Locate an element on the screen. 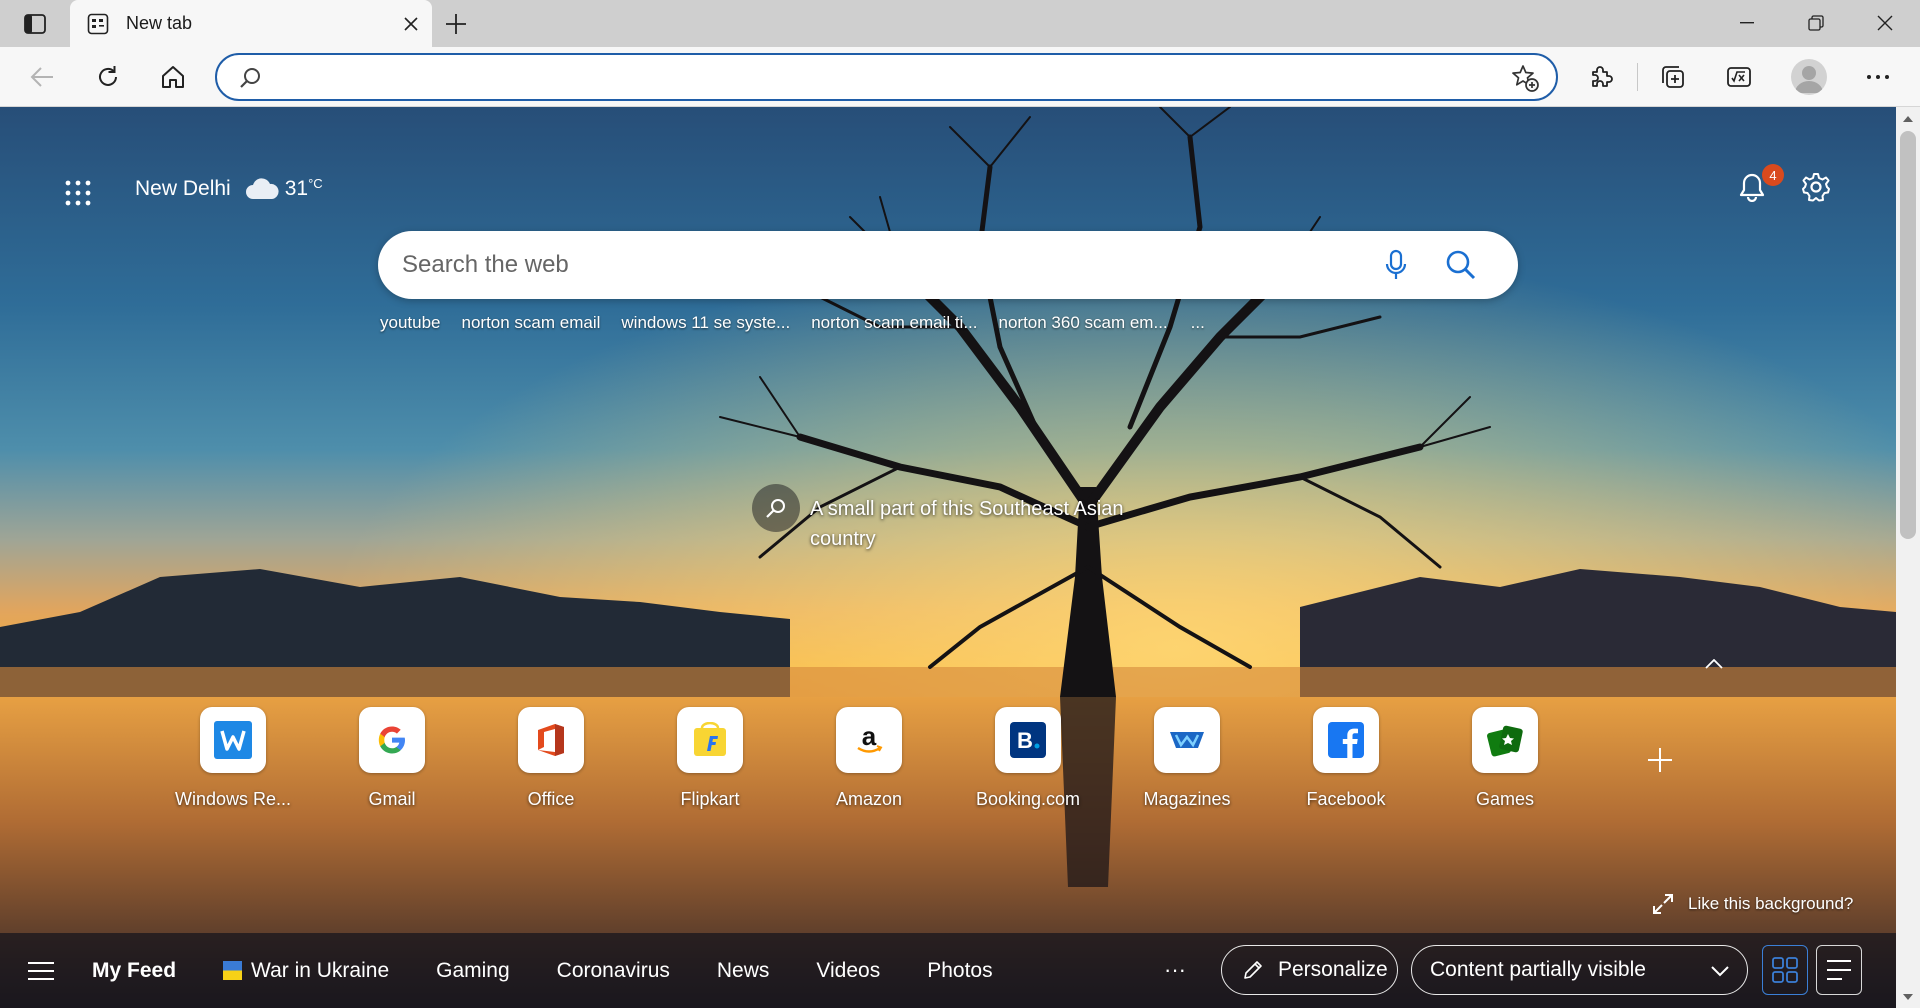 This screenshot has height=1008, width=1920. back-arrow-icon is located at coordinates (41, 77).